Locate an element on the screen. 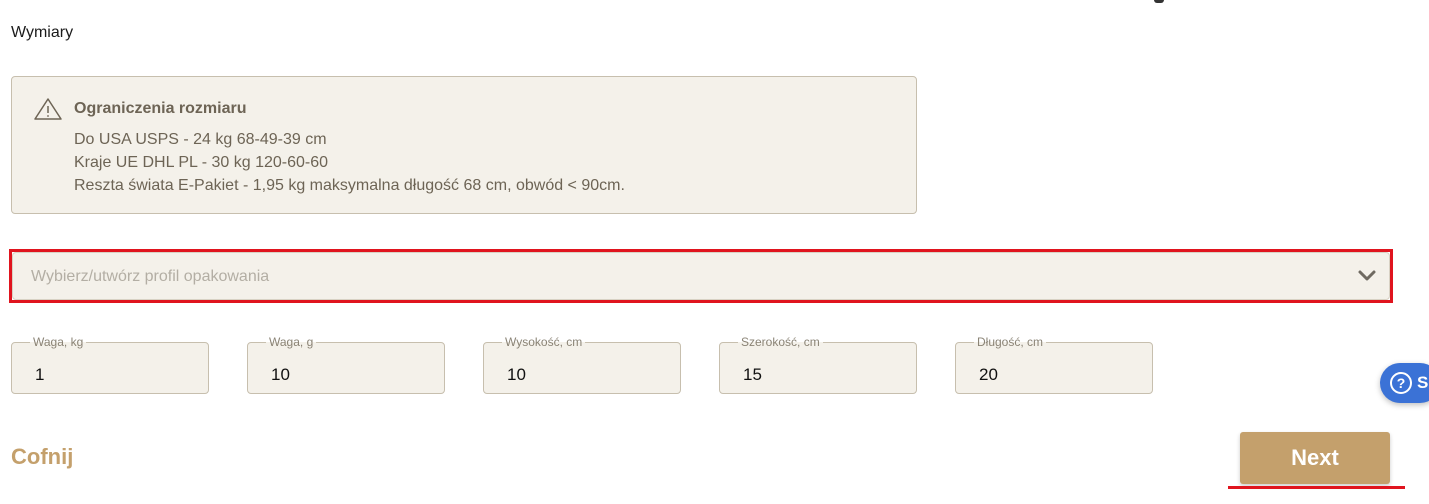 The width and height of the screenshot is (1429, 504). notice-line-eu: Kraje UE DHL PL - 30 kg 120-60-60 is located at coordinates (201, 162).